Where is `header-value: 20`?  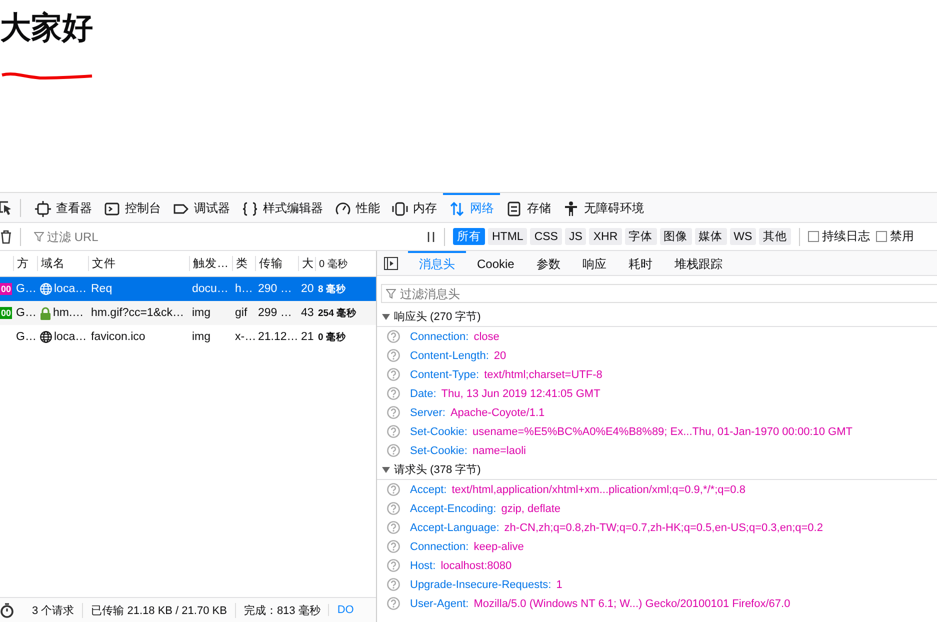
header-value: 20 is located at coordinates (500, 356).